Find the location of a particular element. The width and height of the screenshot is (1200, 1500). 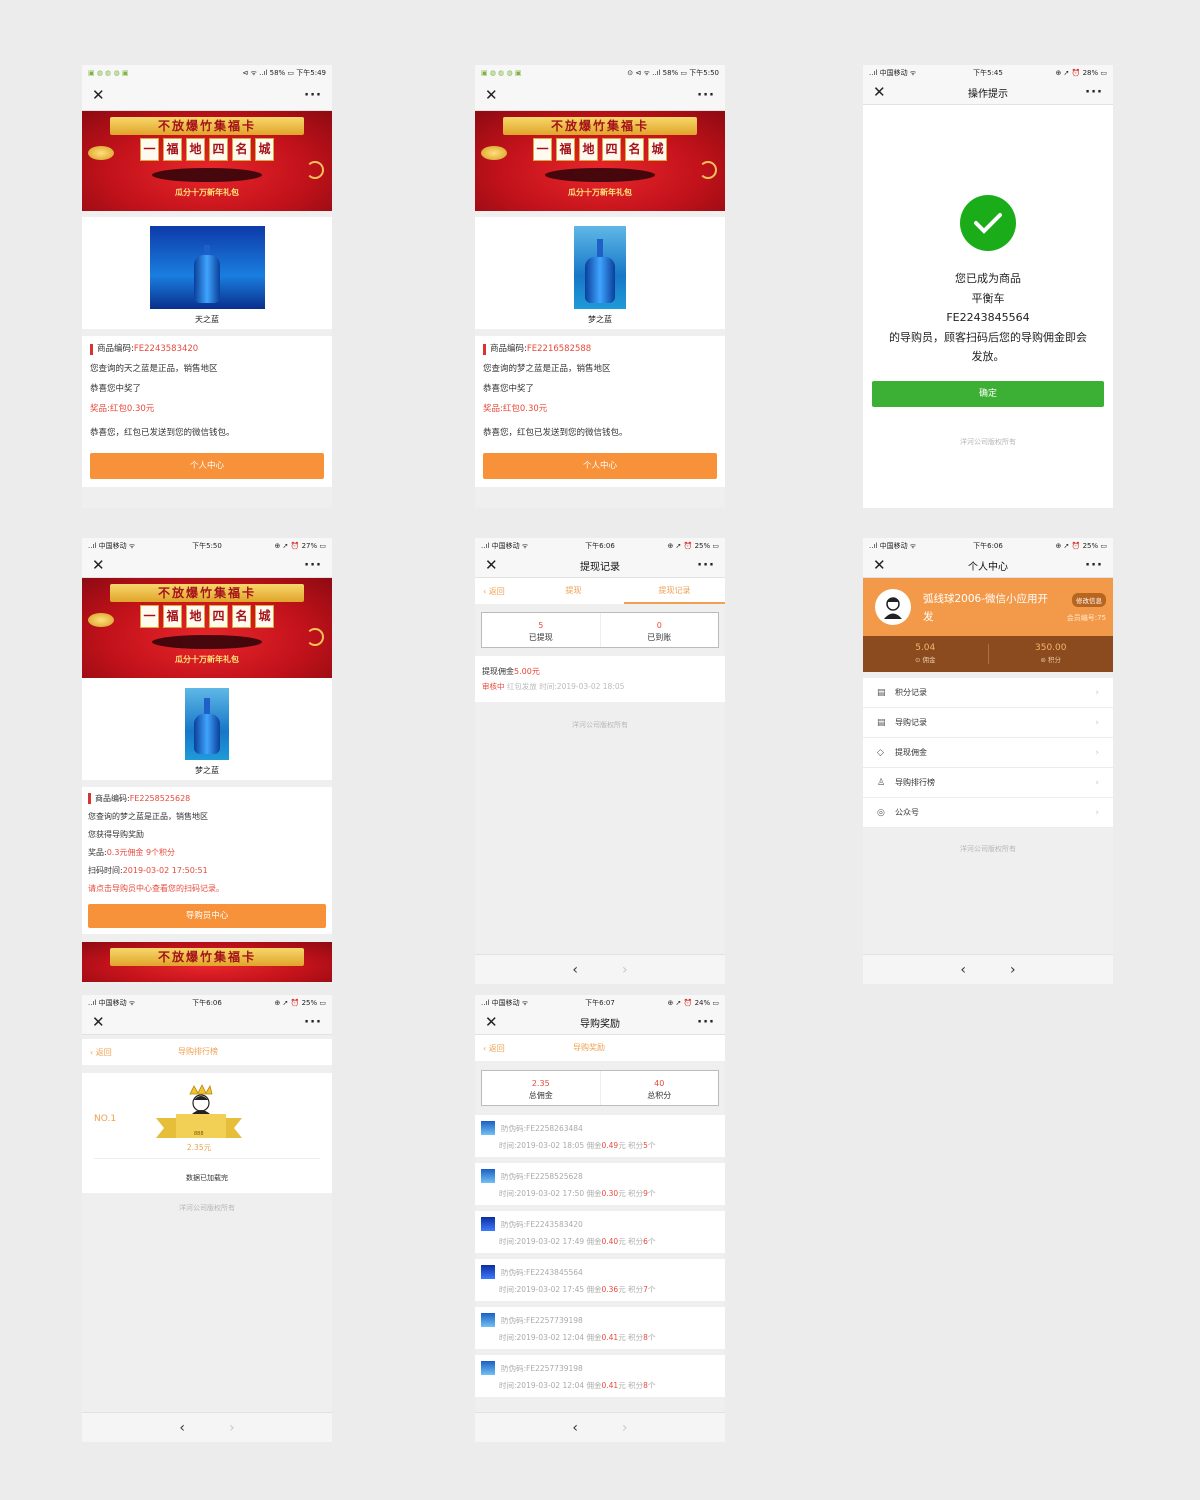

status-icons-left: ▣ ◍ ◍ ◍ ▣ is located at coordinates (501, 73).